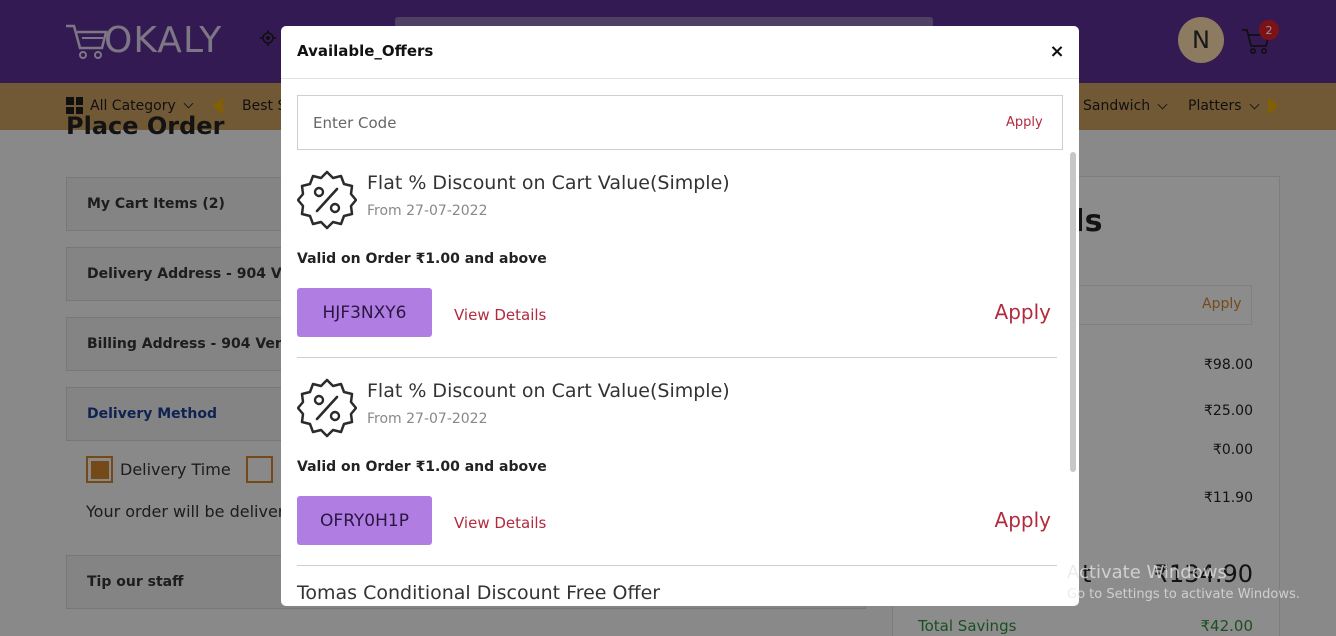  What do you see at coordinates (638, 122) in the screenshot?
I see `coupon-code-input` at bounding box center [638, 122].